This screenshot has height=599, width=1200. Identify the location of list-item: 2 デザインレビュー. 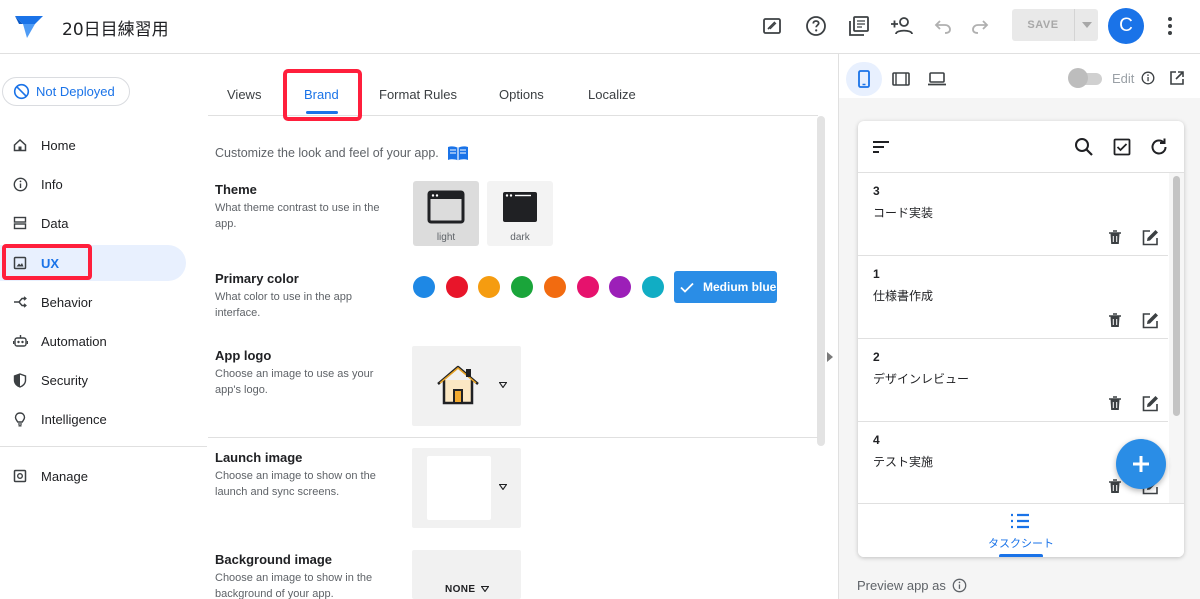
(1013, 380).